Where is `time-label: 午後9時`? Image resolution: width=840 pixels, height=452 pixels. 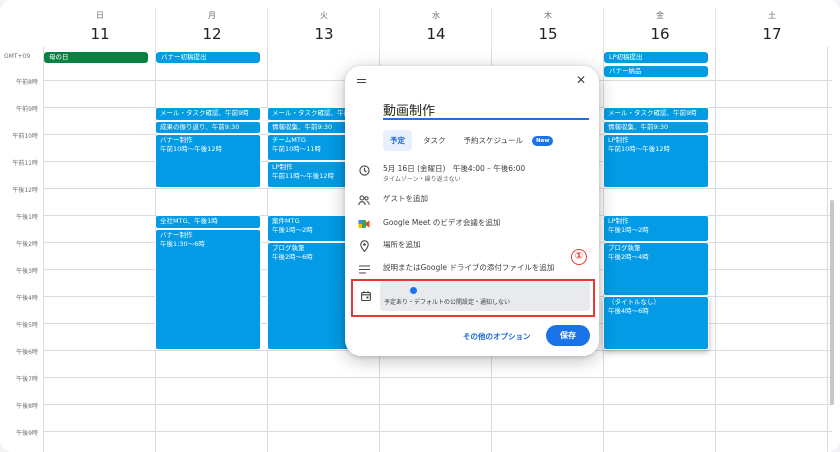 time-label: 午後9時 is located at coordinates (27, 433).